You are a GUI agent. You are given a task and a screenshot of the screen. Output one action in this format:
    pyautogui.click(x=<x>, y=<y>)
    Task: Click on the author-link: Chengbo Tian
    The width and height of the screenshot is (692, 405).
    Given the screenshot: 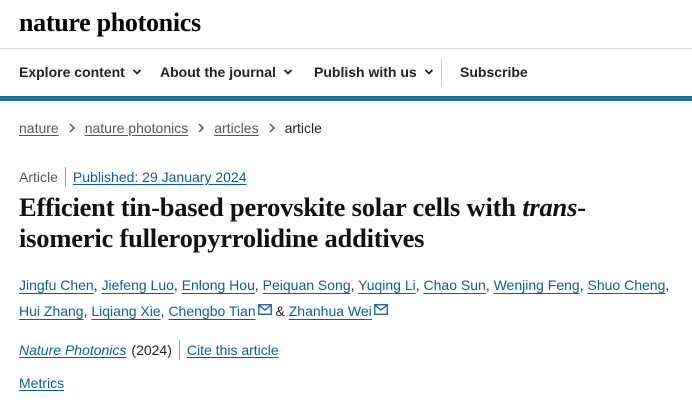 What is the action you would take?
    pyautogui.click(x=211, y=311)
    